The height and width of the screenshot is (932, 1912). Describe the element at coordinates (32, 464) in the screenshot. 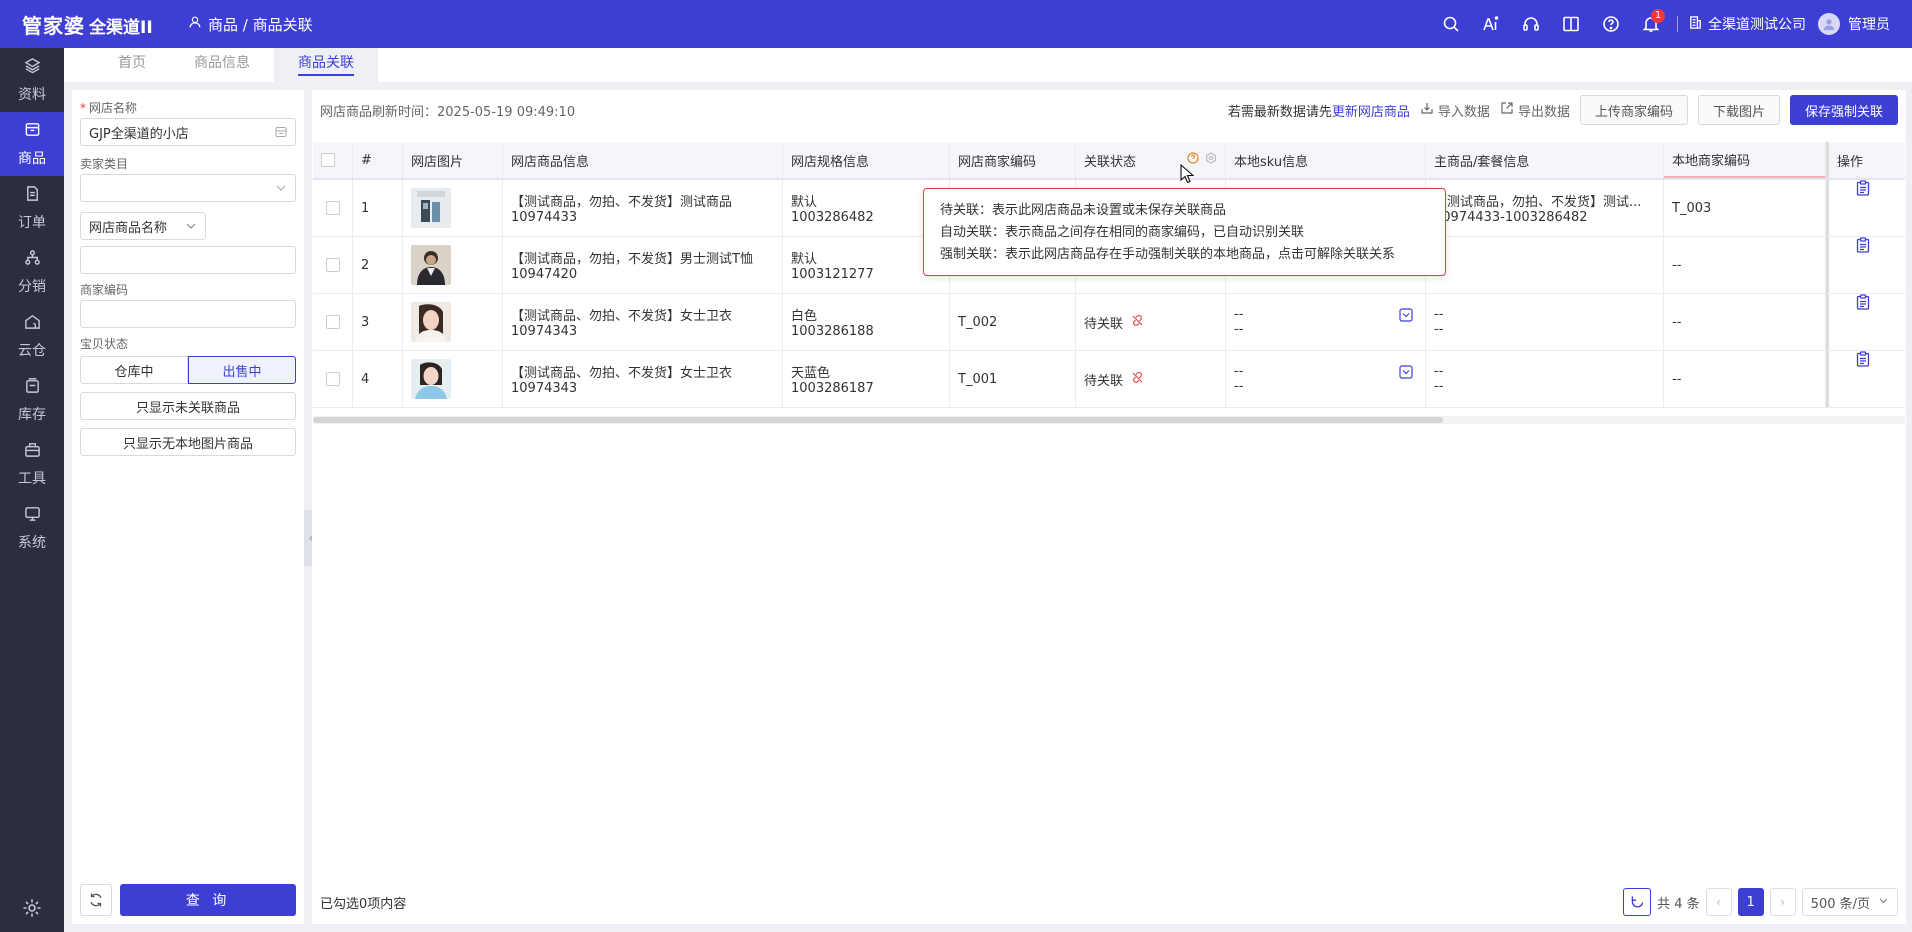

I see `nav-item-tools: 工具` at that location.